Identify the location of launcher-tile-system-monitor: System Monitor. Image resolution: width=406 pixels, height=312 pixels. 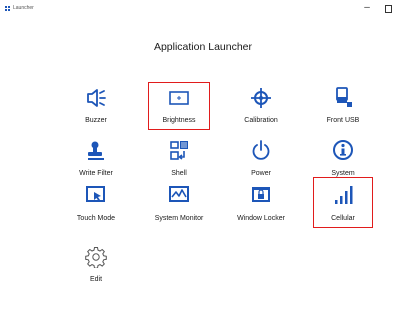
(179, 209).